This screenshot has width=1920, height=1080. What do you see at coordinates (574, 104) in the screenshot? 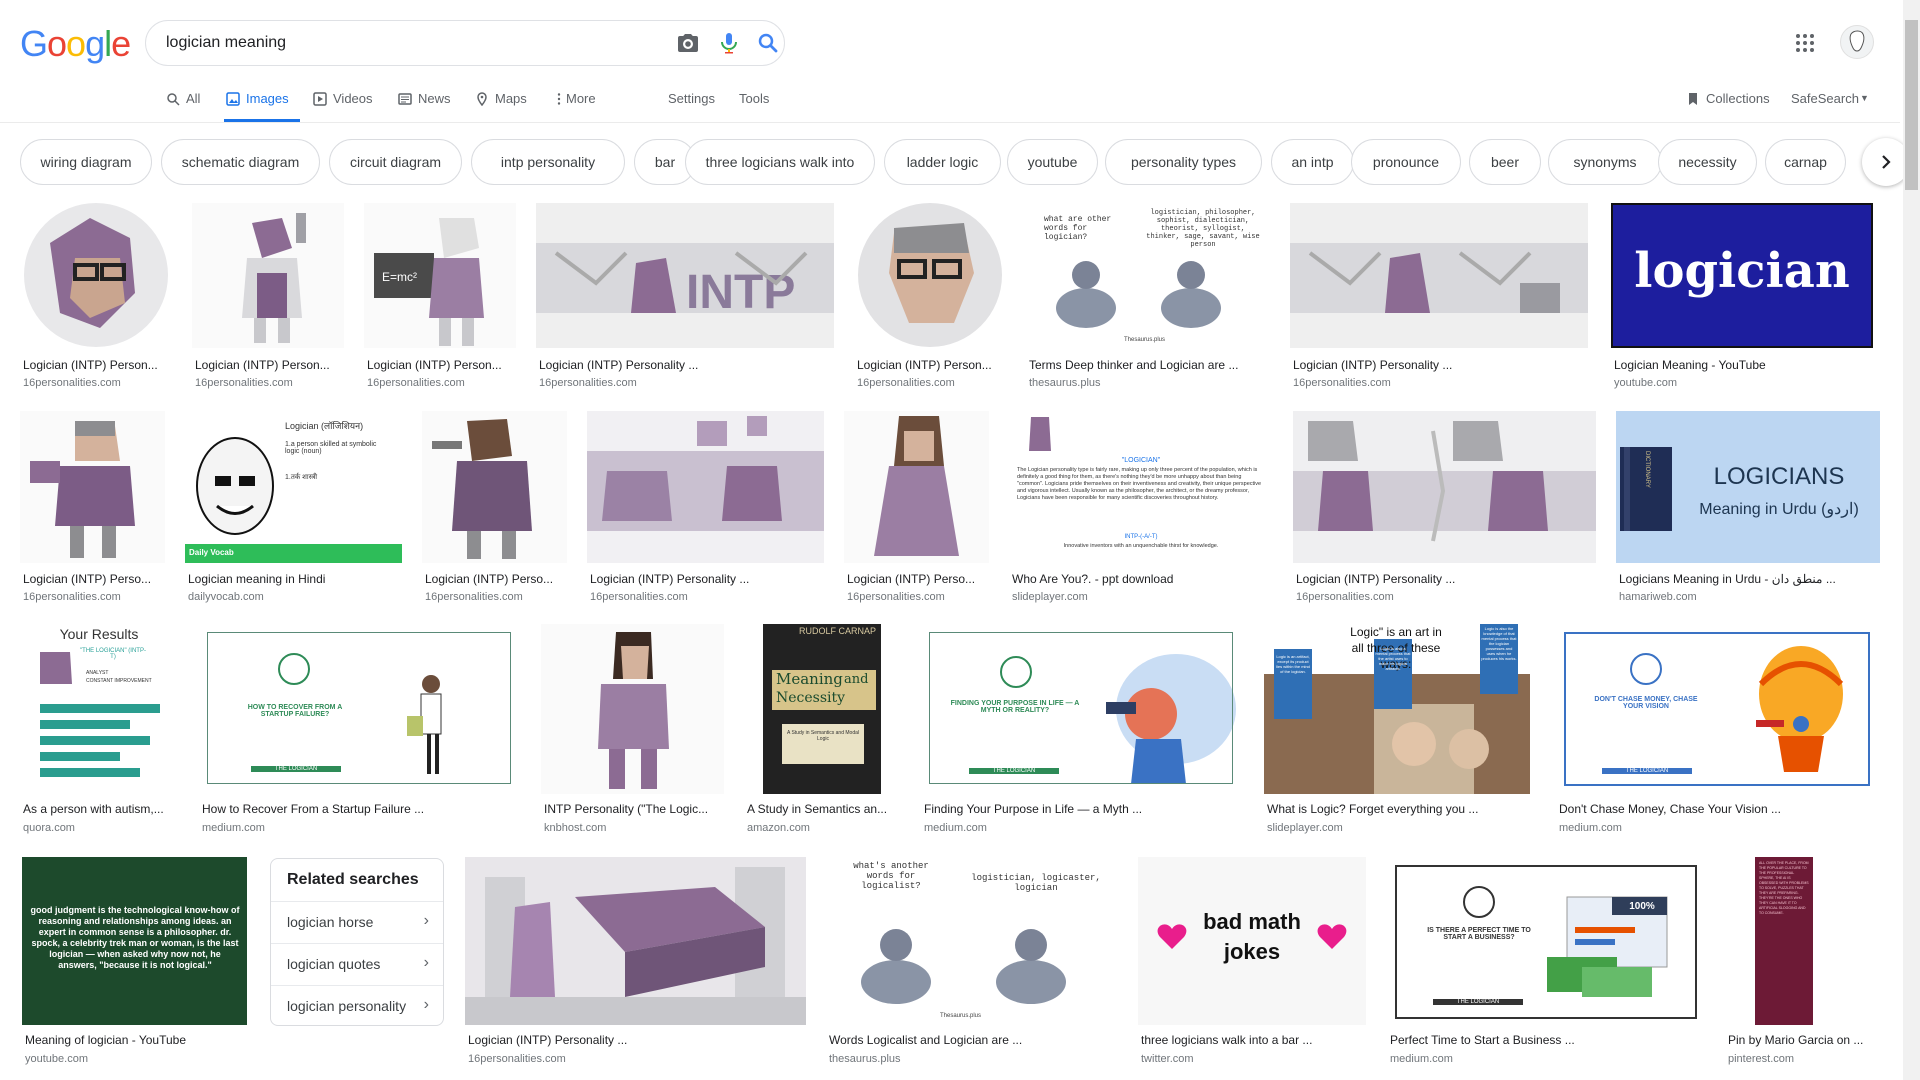
I see `tab-more: More` at bounding box center [574, 104].